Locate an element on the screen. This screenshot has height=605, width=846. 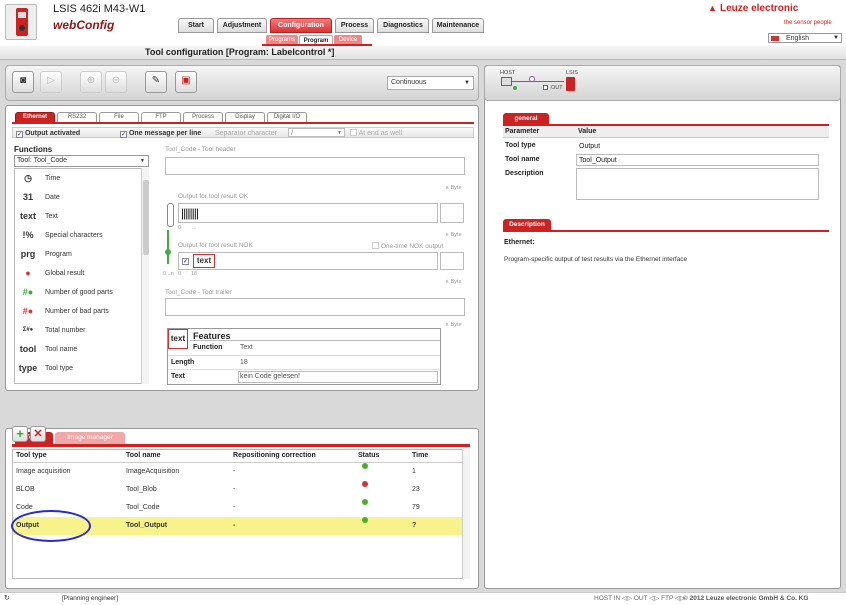
function-item: 31 Date is located at coordinates (79, 197).